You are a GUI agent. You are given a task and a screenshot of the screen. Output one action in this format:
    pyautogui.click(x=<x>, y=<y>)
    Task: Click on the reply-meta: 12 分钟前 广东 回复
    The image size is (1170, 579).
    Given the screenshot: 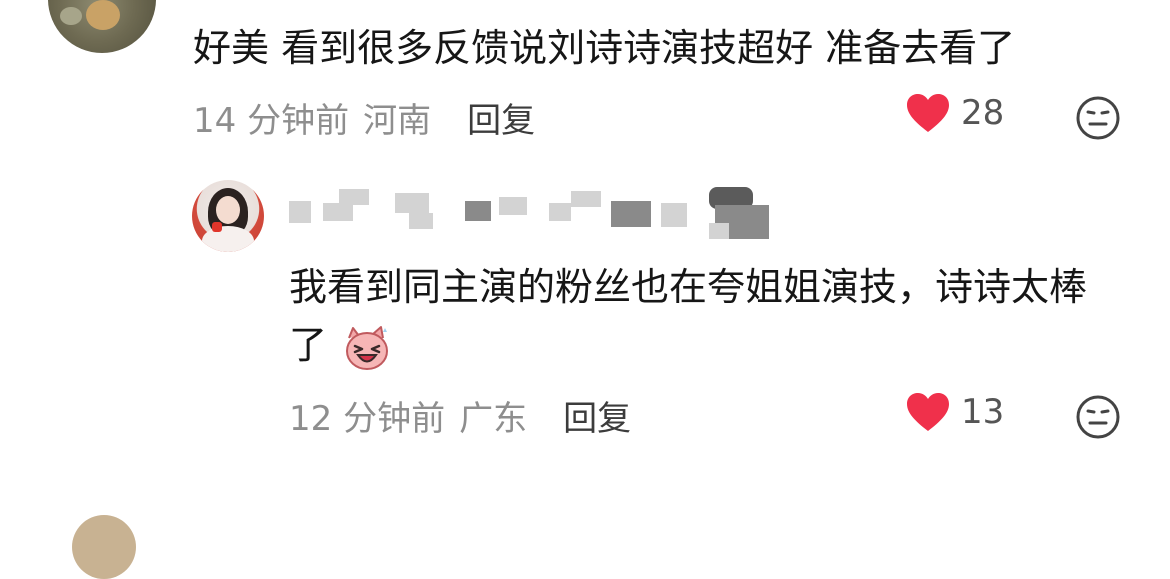 What is the action you would take?
    pyautogui.click(x=460, y=415)
    